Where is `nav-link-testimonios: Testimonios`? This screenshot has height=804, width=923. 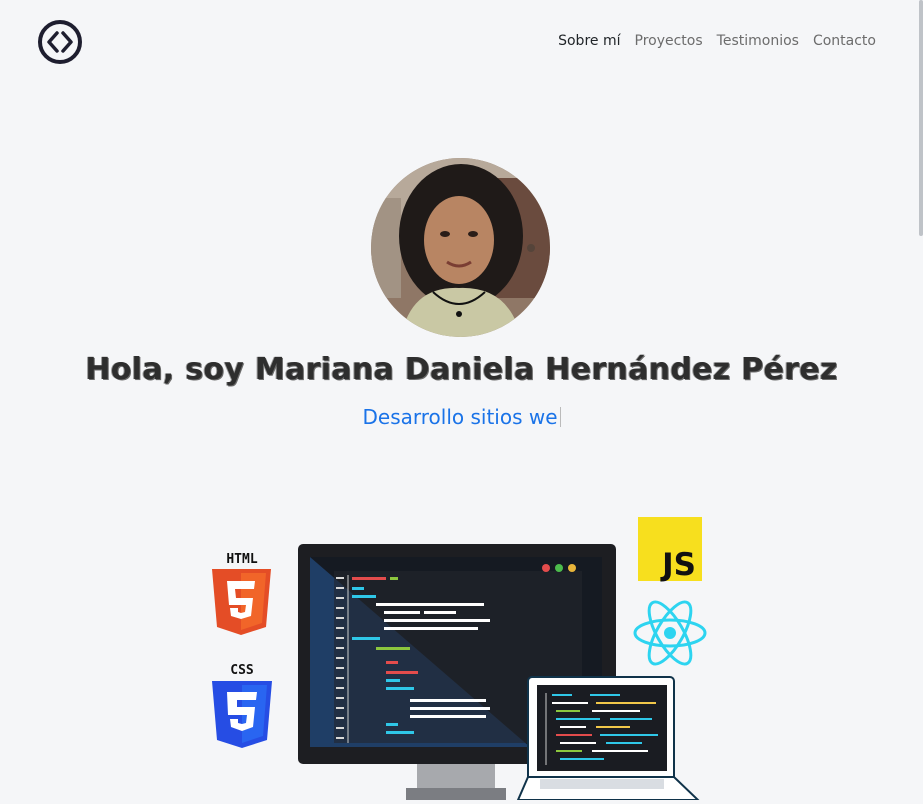 nav-link-testimonios: Testimonios is located at coordinates (758, 41).